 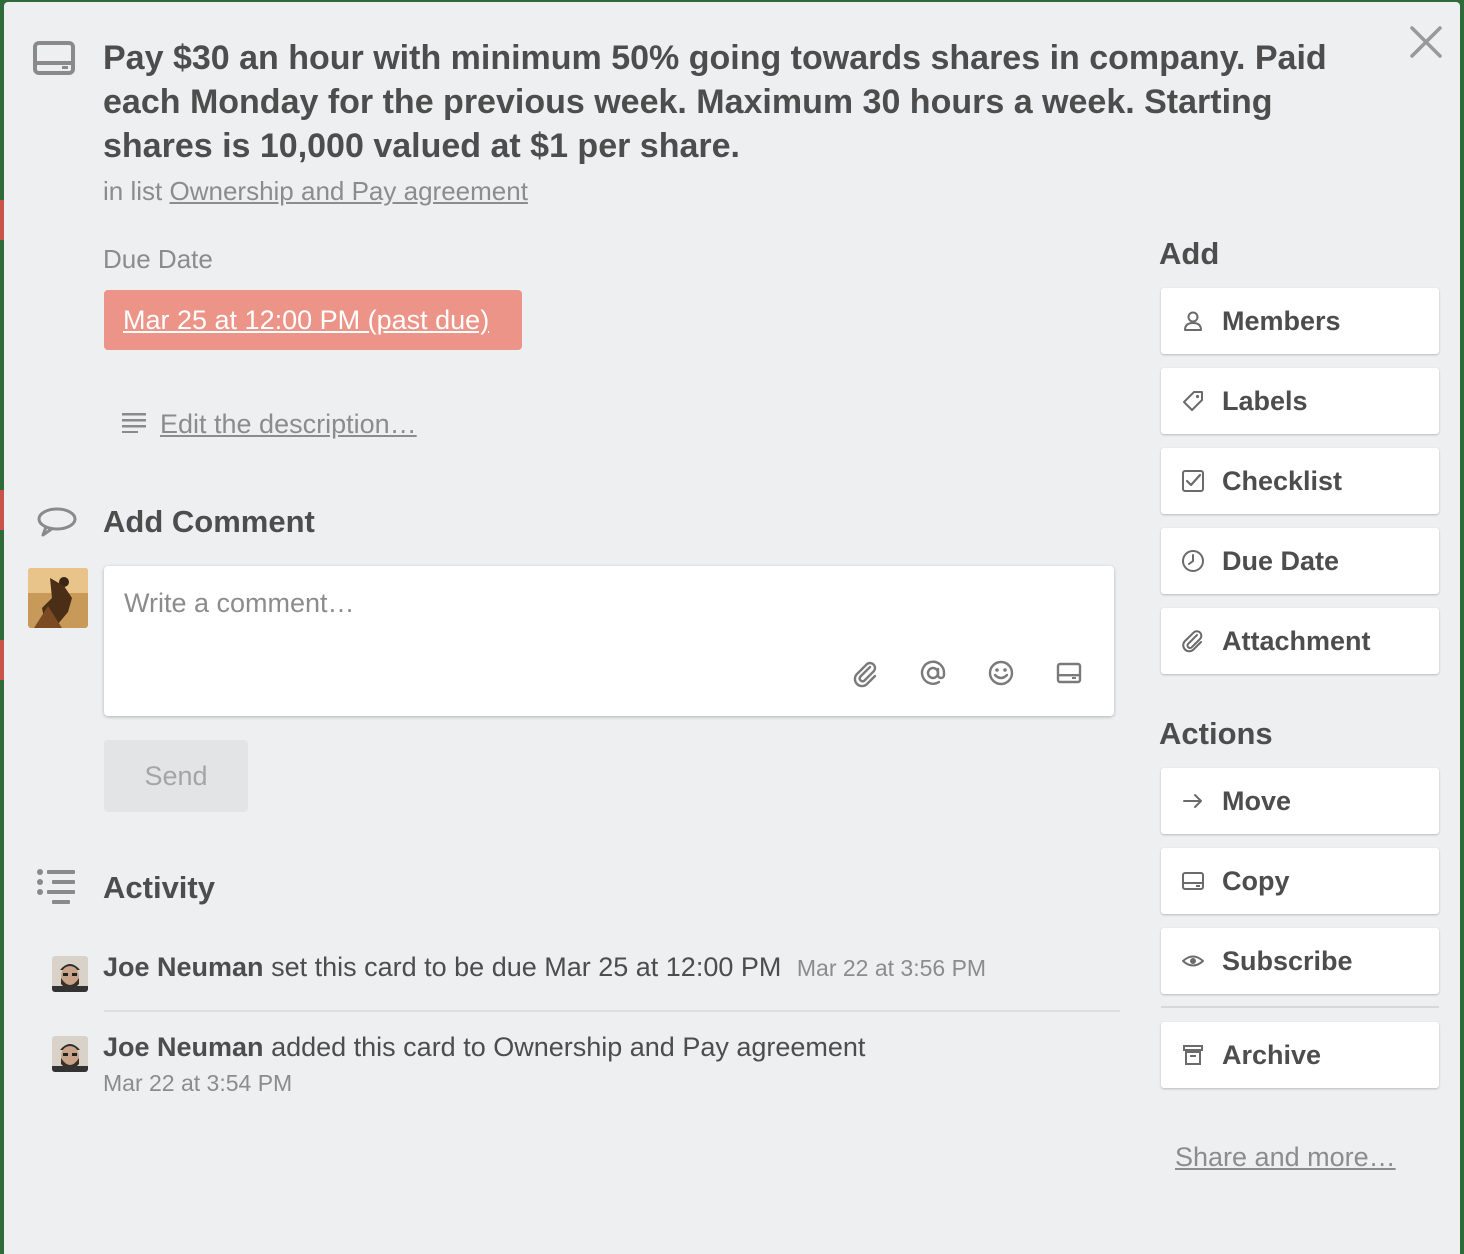 I want to click on activity-heading: Activity, so click(x=159, y=887).